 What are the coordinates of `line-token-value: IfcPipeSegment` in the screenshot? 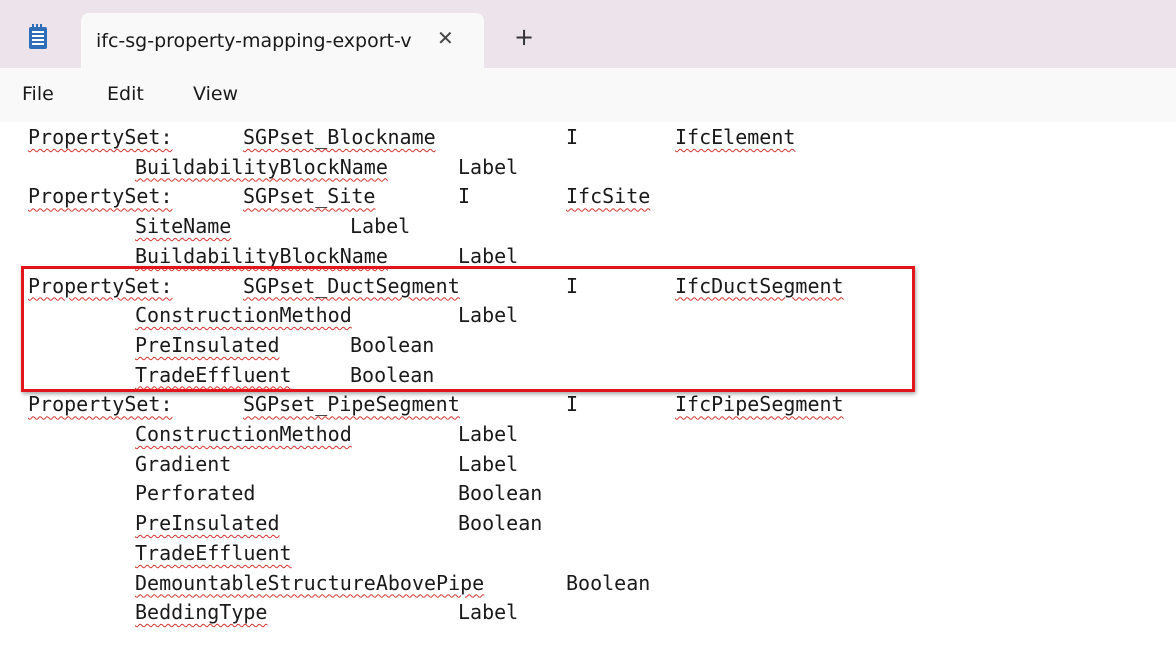 It's located at (759, 404).